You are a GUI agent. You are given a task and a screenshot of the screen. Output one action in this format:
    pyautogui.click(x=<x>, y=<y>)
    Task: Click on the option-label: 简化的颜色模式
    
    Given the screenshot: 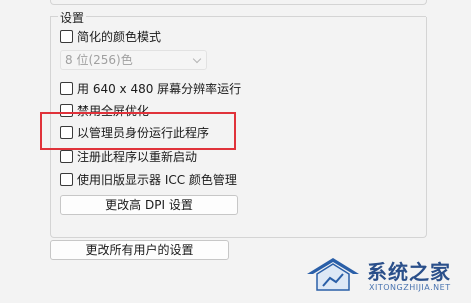 What is the action you would take?
    pyautogui.click(x=119, y=36)
    